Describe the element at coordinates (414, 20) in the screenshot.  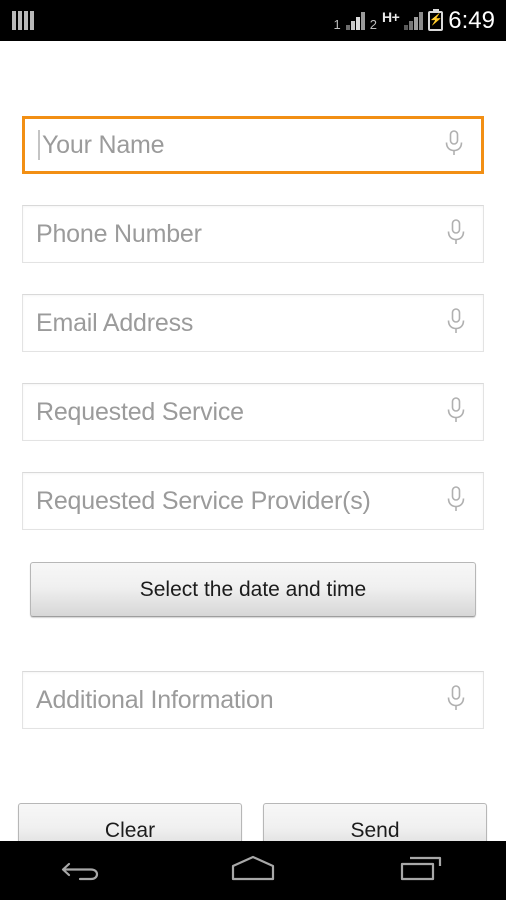
I see `sim2-signal-icon` at that location.